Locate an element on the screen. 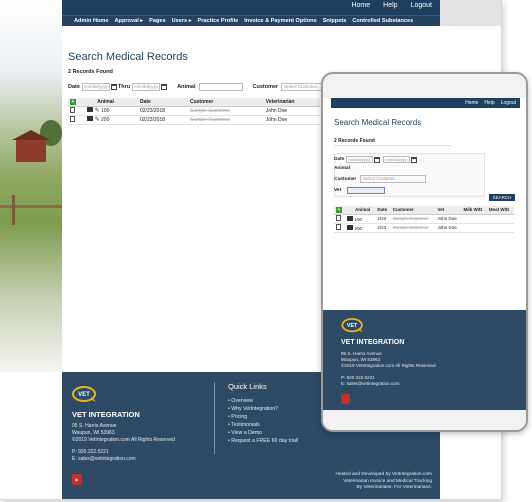  nav-invoice-payment: Invoice & Payment Options is located at coordinates (280, 21).